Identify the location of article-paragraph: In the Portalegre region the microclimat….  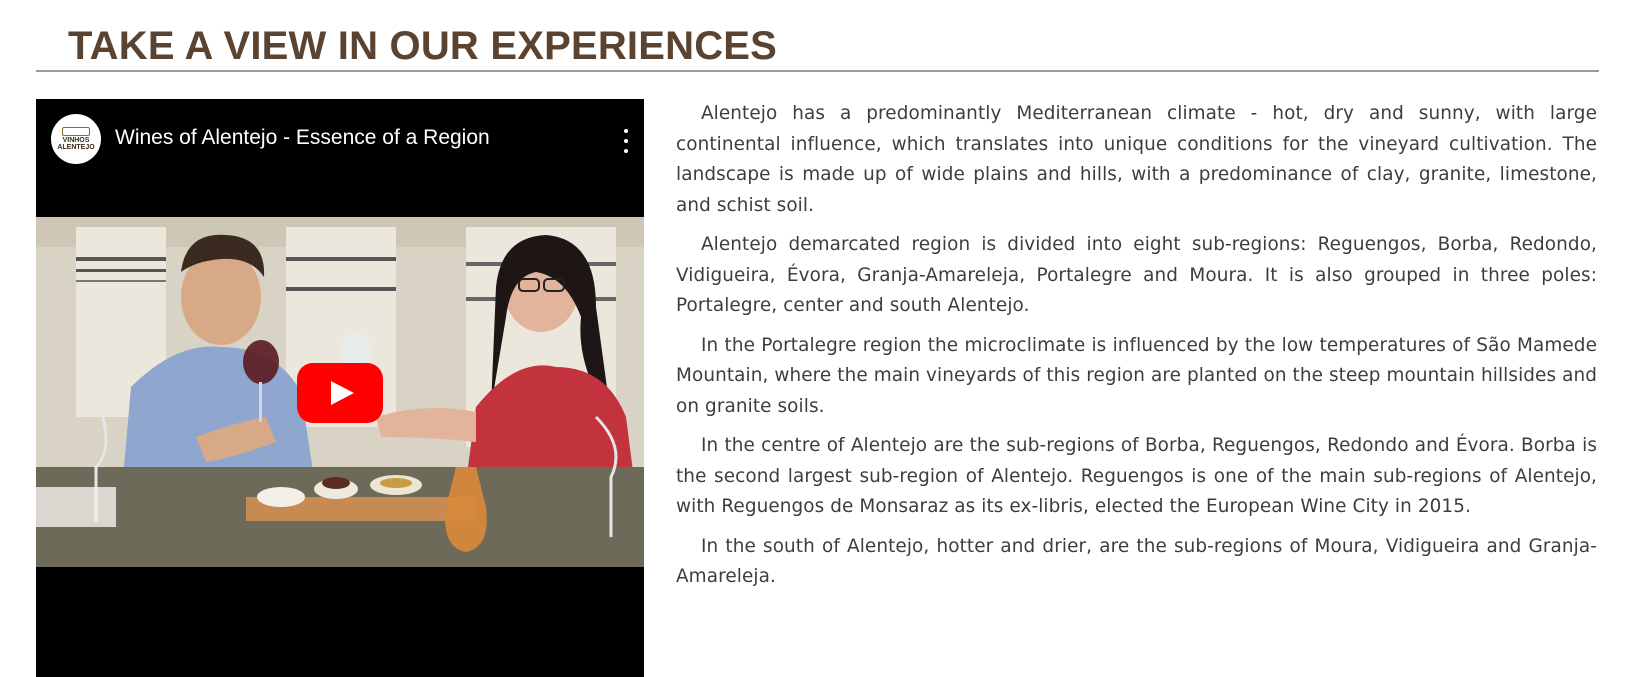
(1136, 375).